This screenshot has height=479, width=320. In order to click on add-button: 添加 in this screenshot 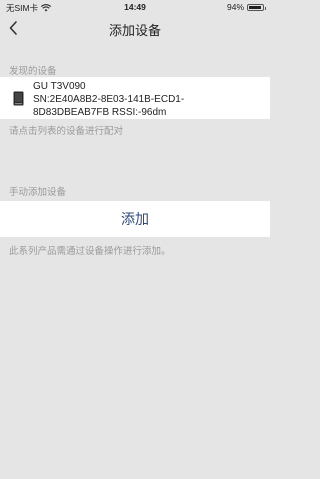, I will do `click(135, 219)`.